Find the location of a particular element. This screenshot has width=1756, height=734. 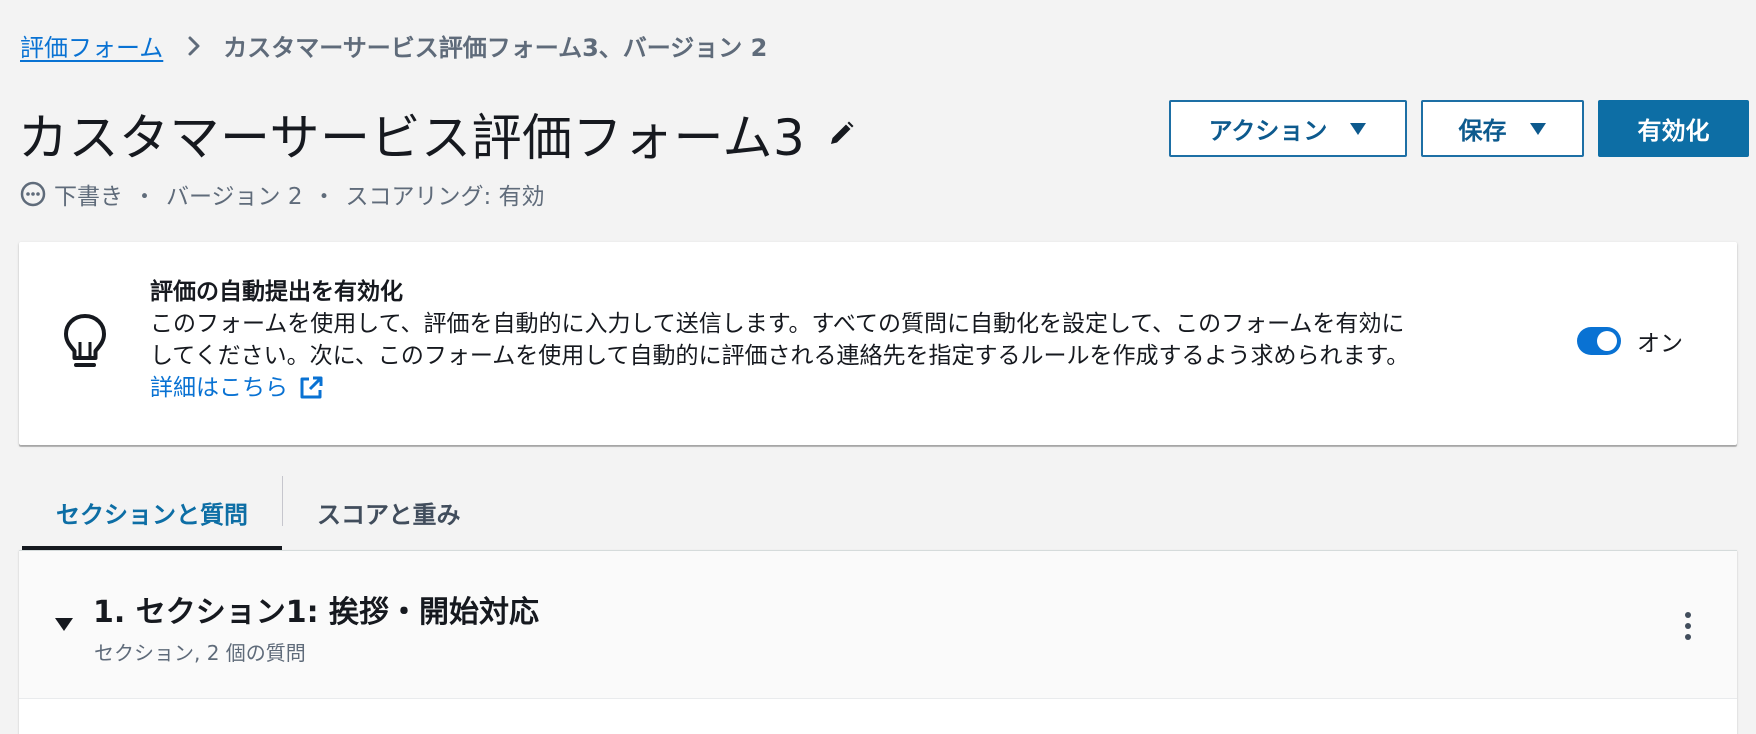

save-dropdown-button: 保存 is located at coordinates (1502, 128).